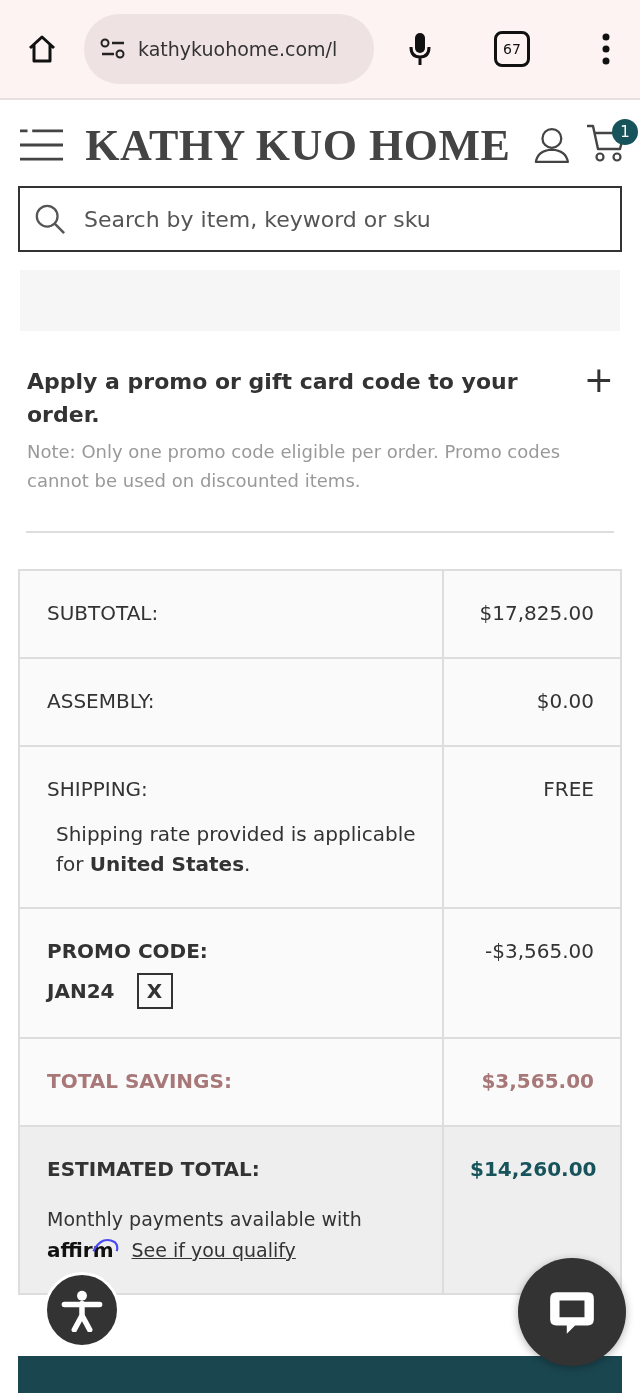 The height and width of the screenshot is (1393, 640). I want to click on search-field: Search by item, keyword or sku, so click(320, 219).